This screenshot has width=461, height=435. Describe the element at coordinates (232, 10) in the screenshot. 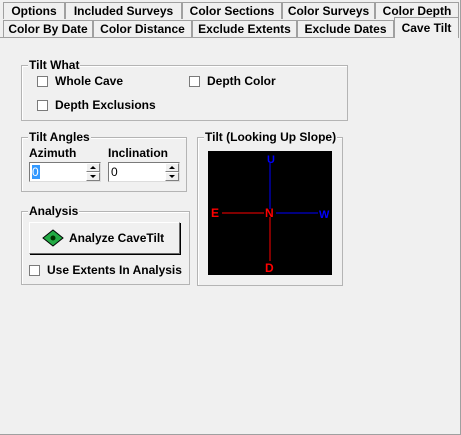

I see `tab-color-sections: Color Sections` at that location.